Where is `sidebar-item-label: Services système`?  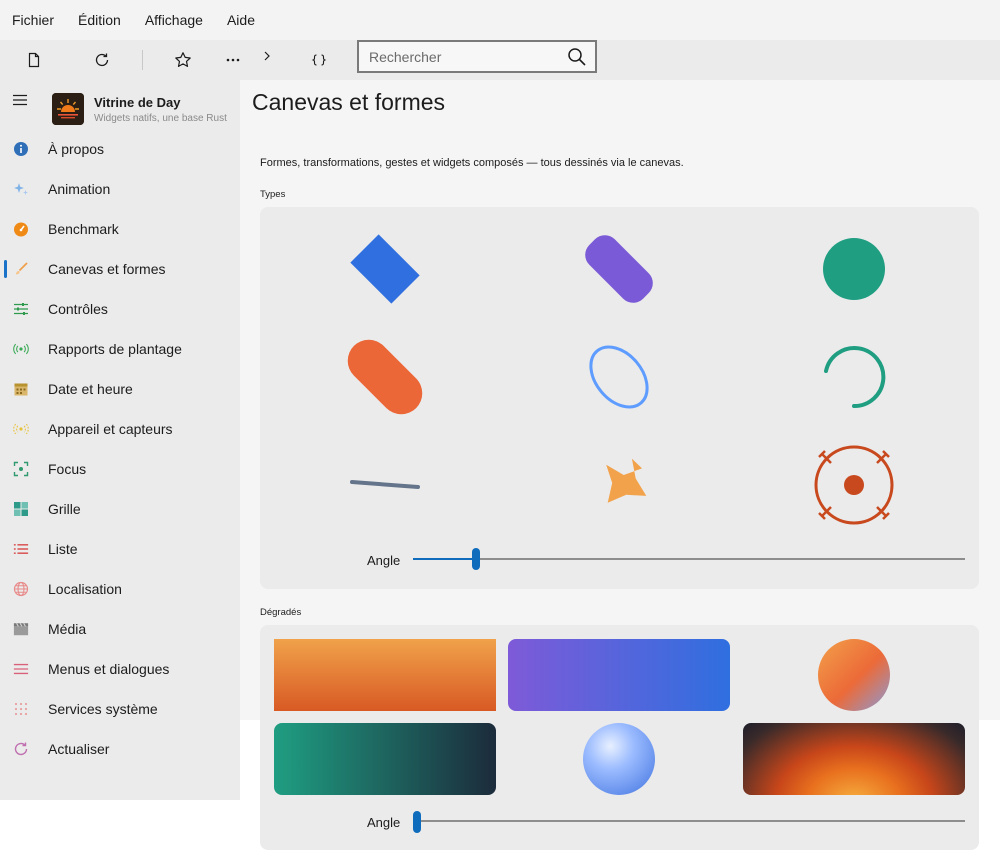
sidebar-item-label: Services système is located at coordinates (103, 709).